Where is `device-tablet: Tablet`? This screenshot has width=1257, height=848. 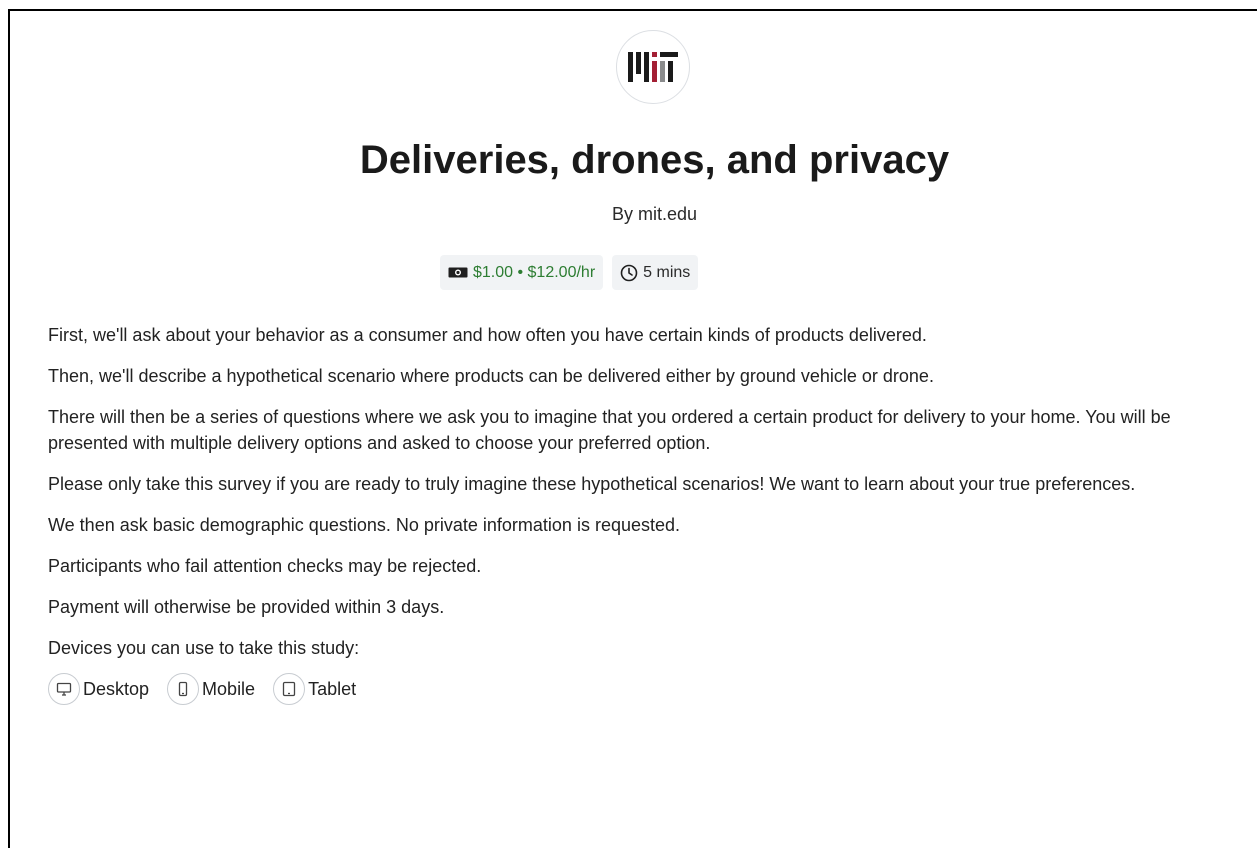
device-tablet: Tablet is located at coordinates (314, 689).